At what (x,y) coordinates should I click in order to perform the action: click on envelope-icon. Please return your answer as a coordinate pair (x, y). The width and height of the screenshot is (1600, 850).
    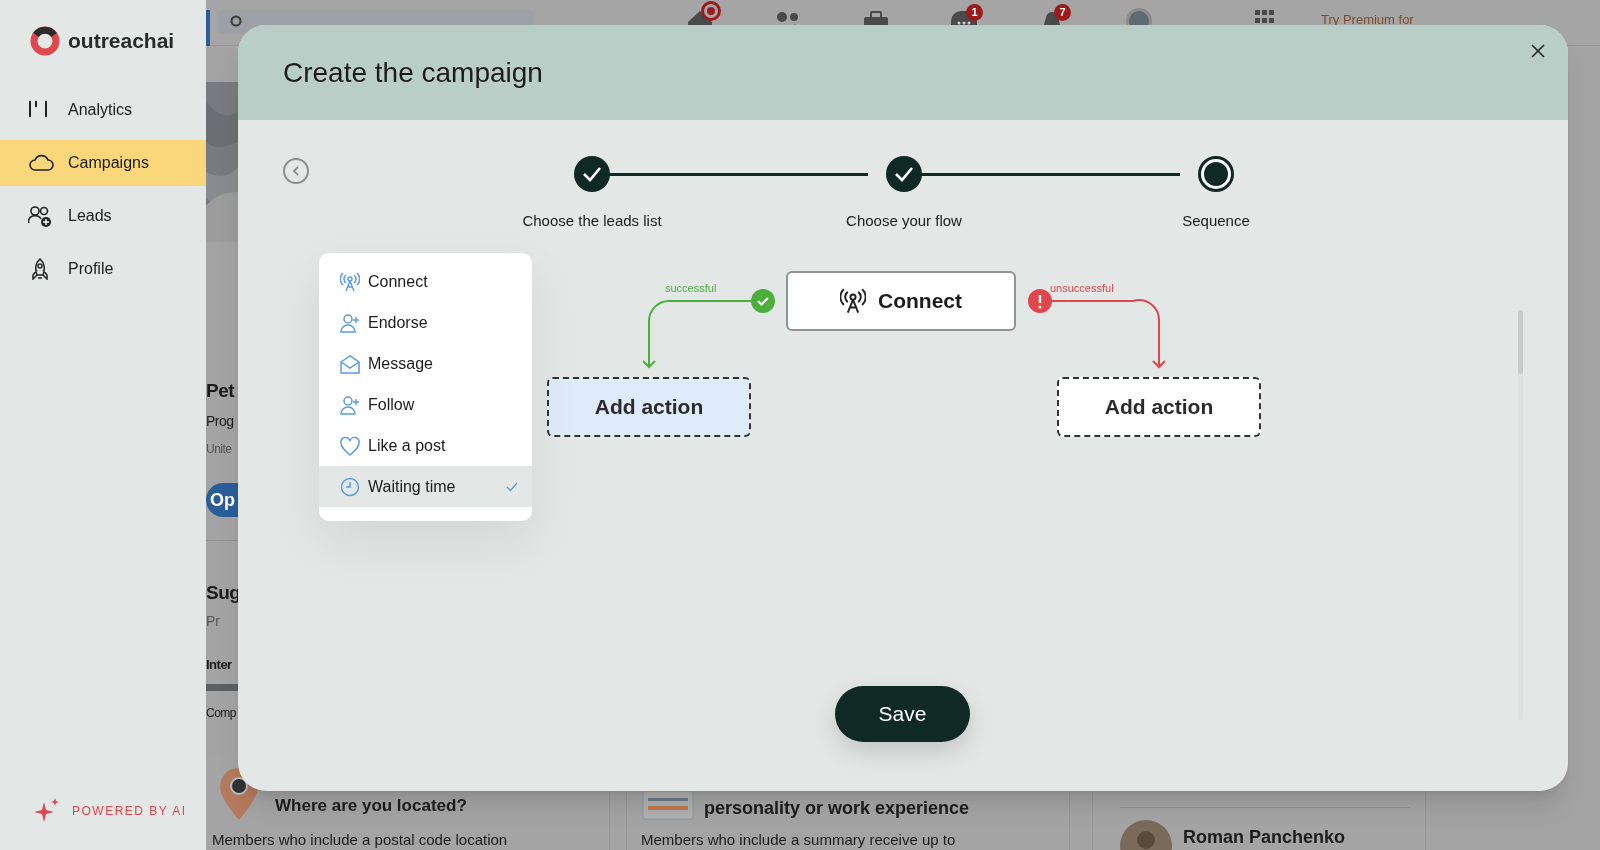
    Looking at the image, I should click on (350, 363).